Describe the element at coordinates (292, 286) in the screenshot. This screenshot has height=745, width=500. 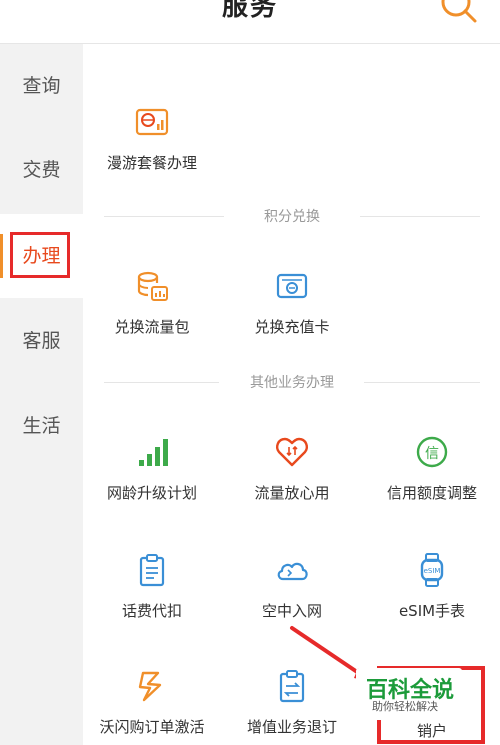
I see `recharge-card-icon` at that location.